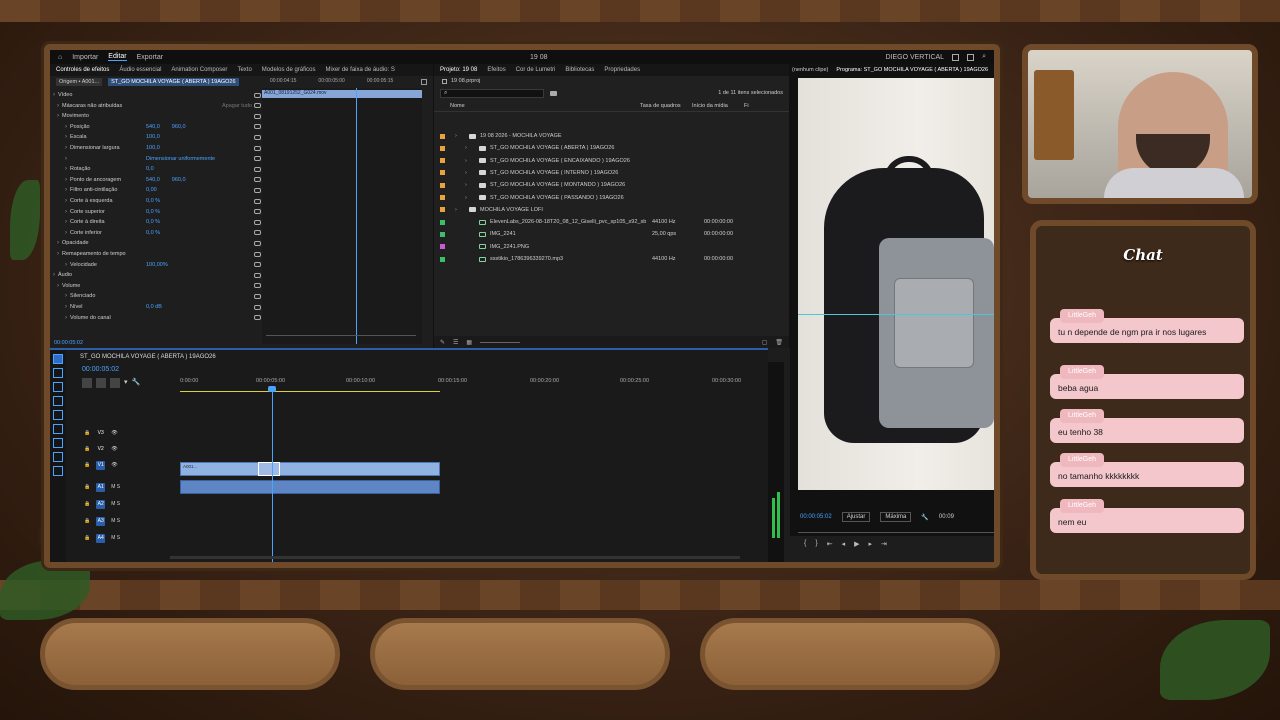  What do you see at coordinates (100, 449) in the screenshot?
I see `track-label: V2` at bounding box center [100, 449].